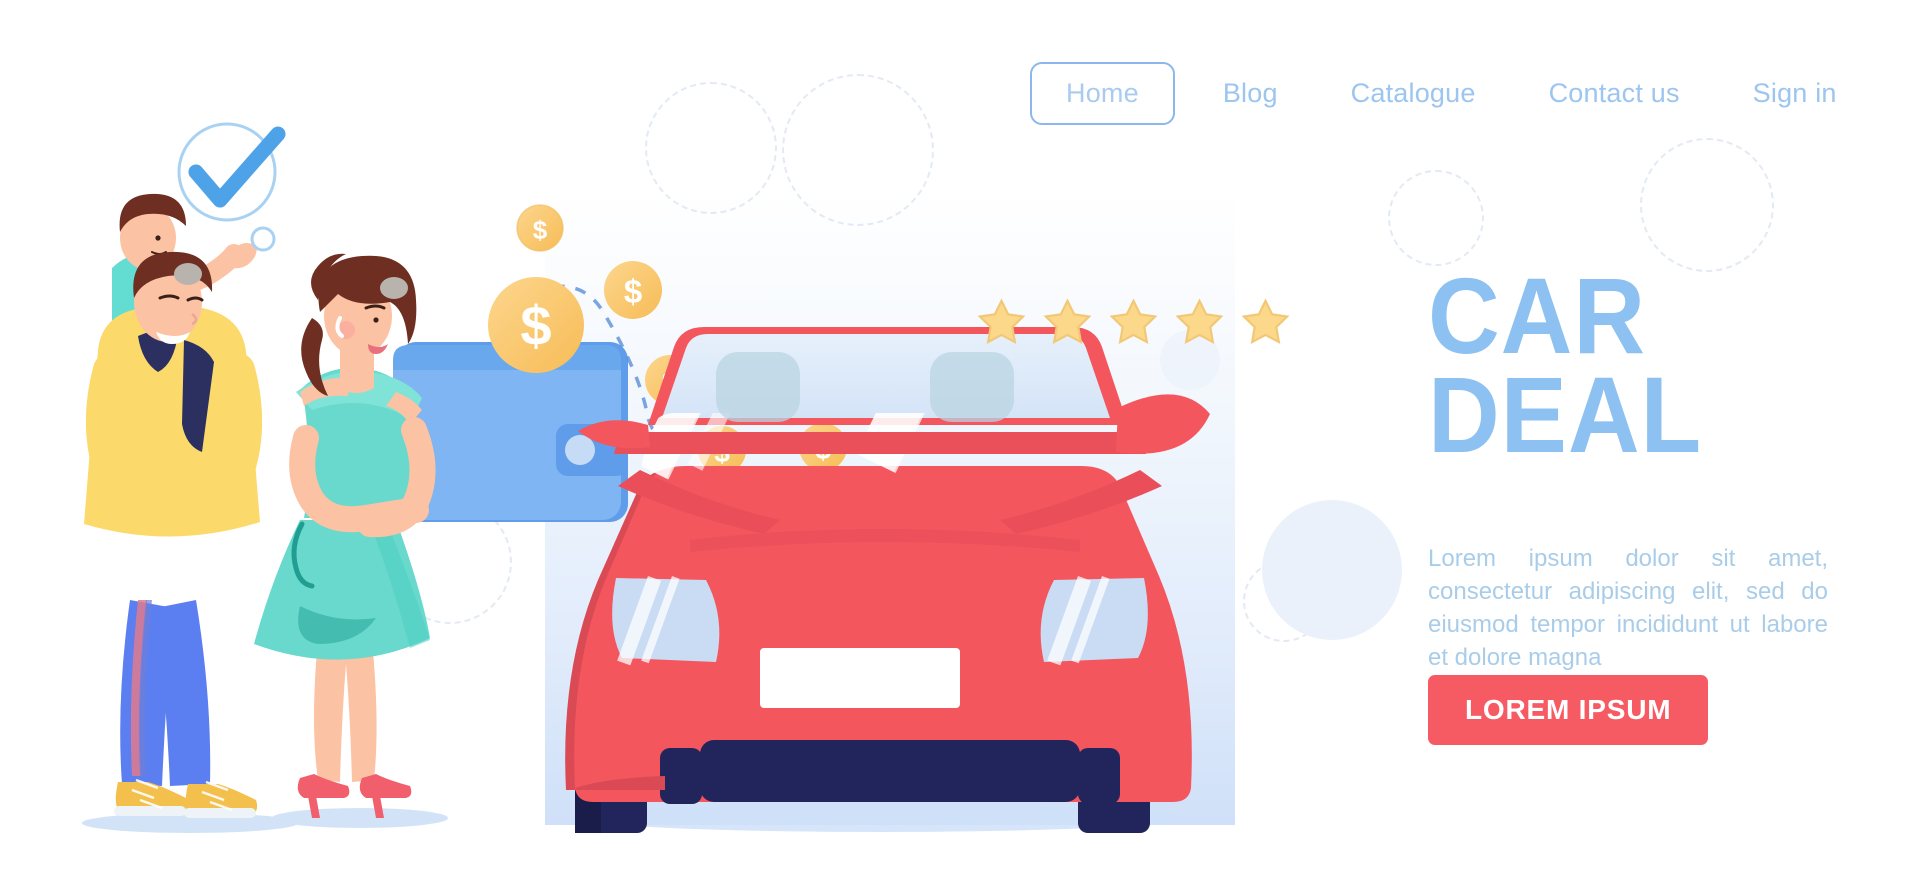  I want to click on man-with-child-illustration, so click(190, 513).